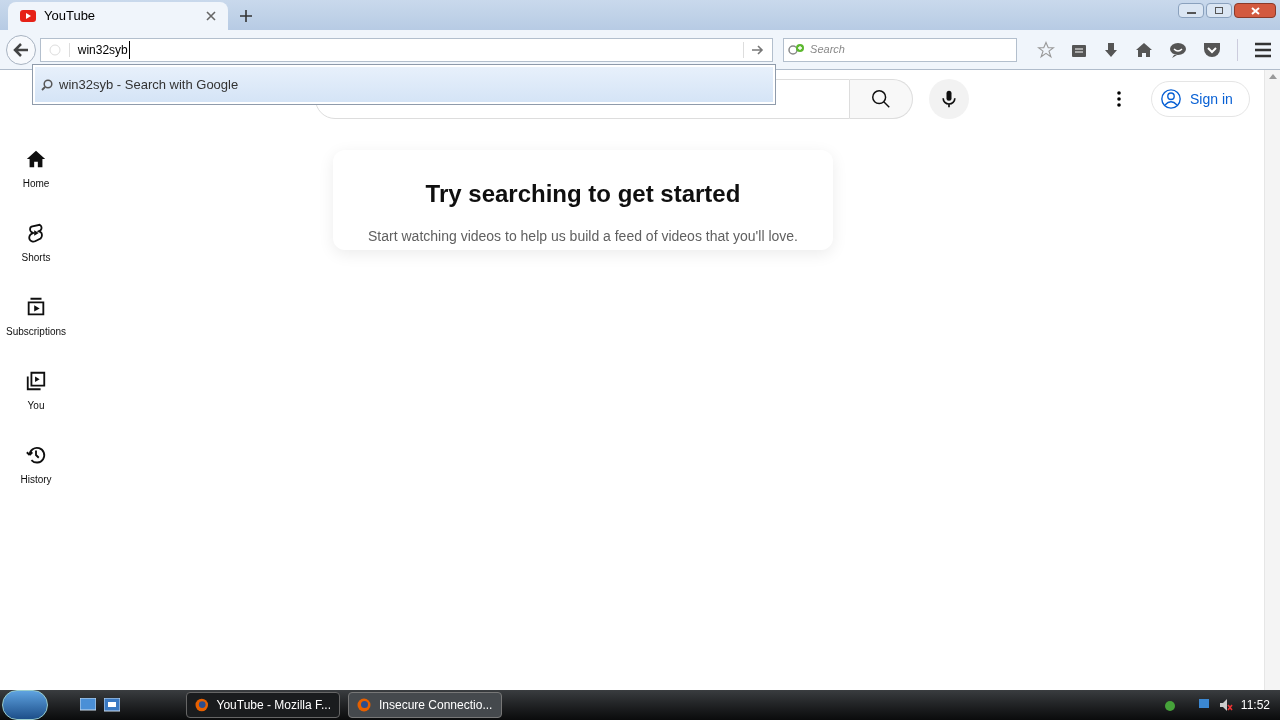 Image resolution: width=1280 pixels, height=720 pixels. Describe the element at coordinates (36, 181) in the screenshot. I see `sidebar-item: Home` at that location.